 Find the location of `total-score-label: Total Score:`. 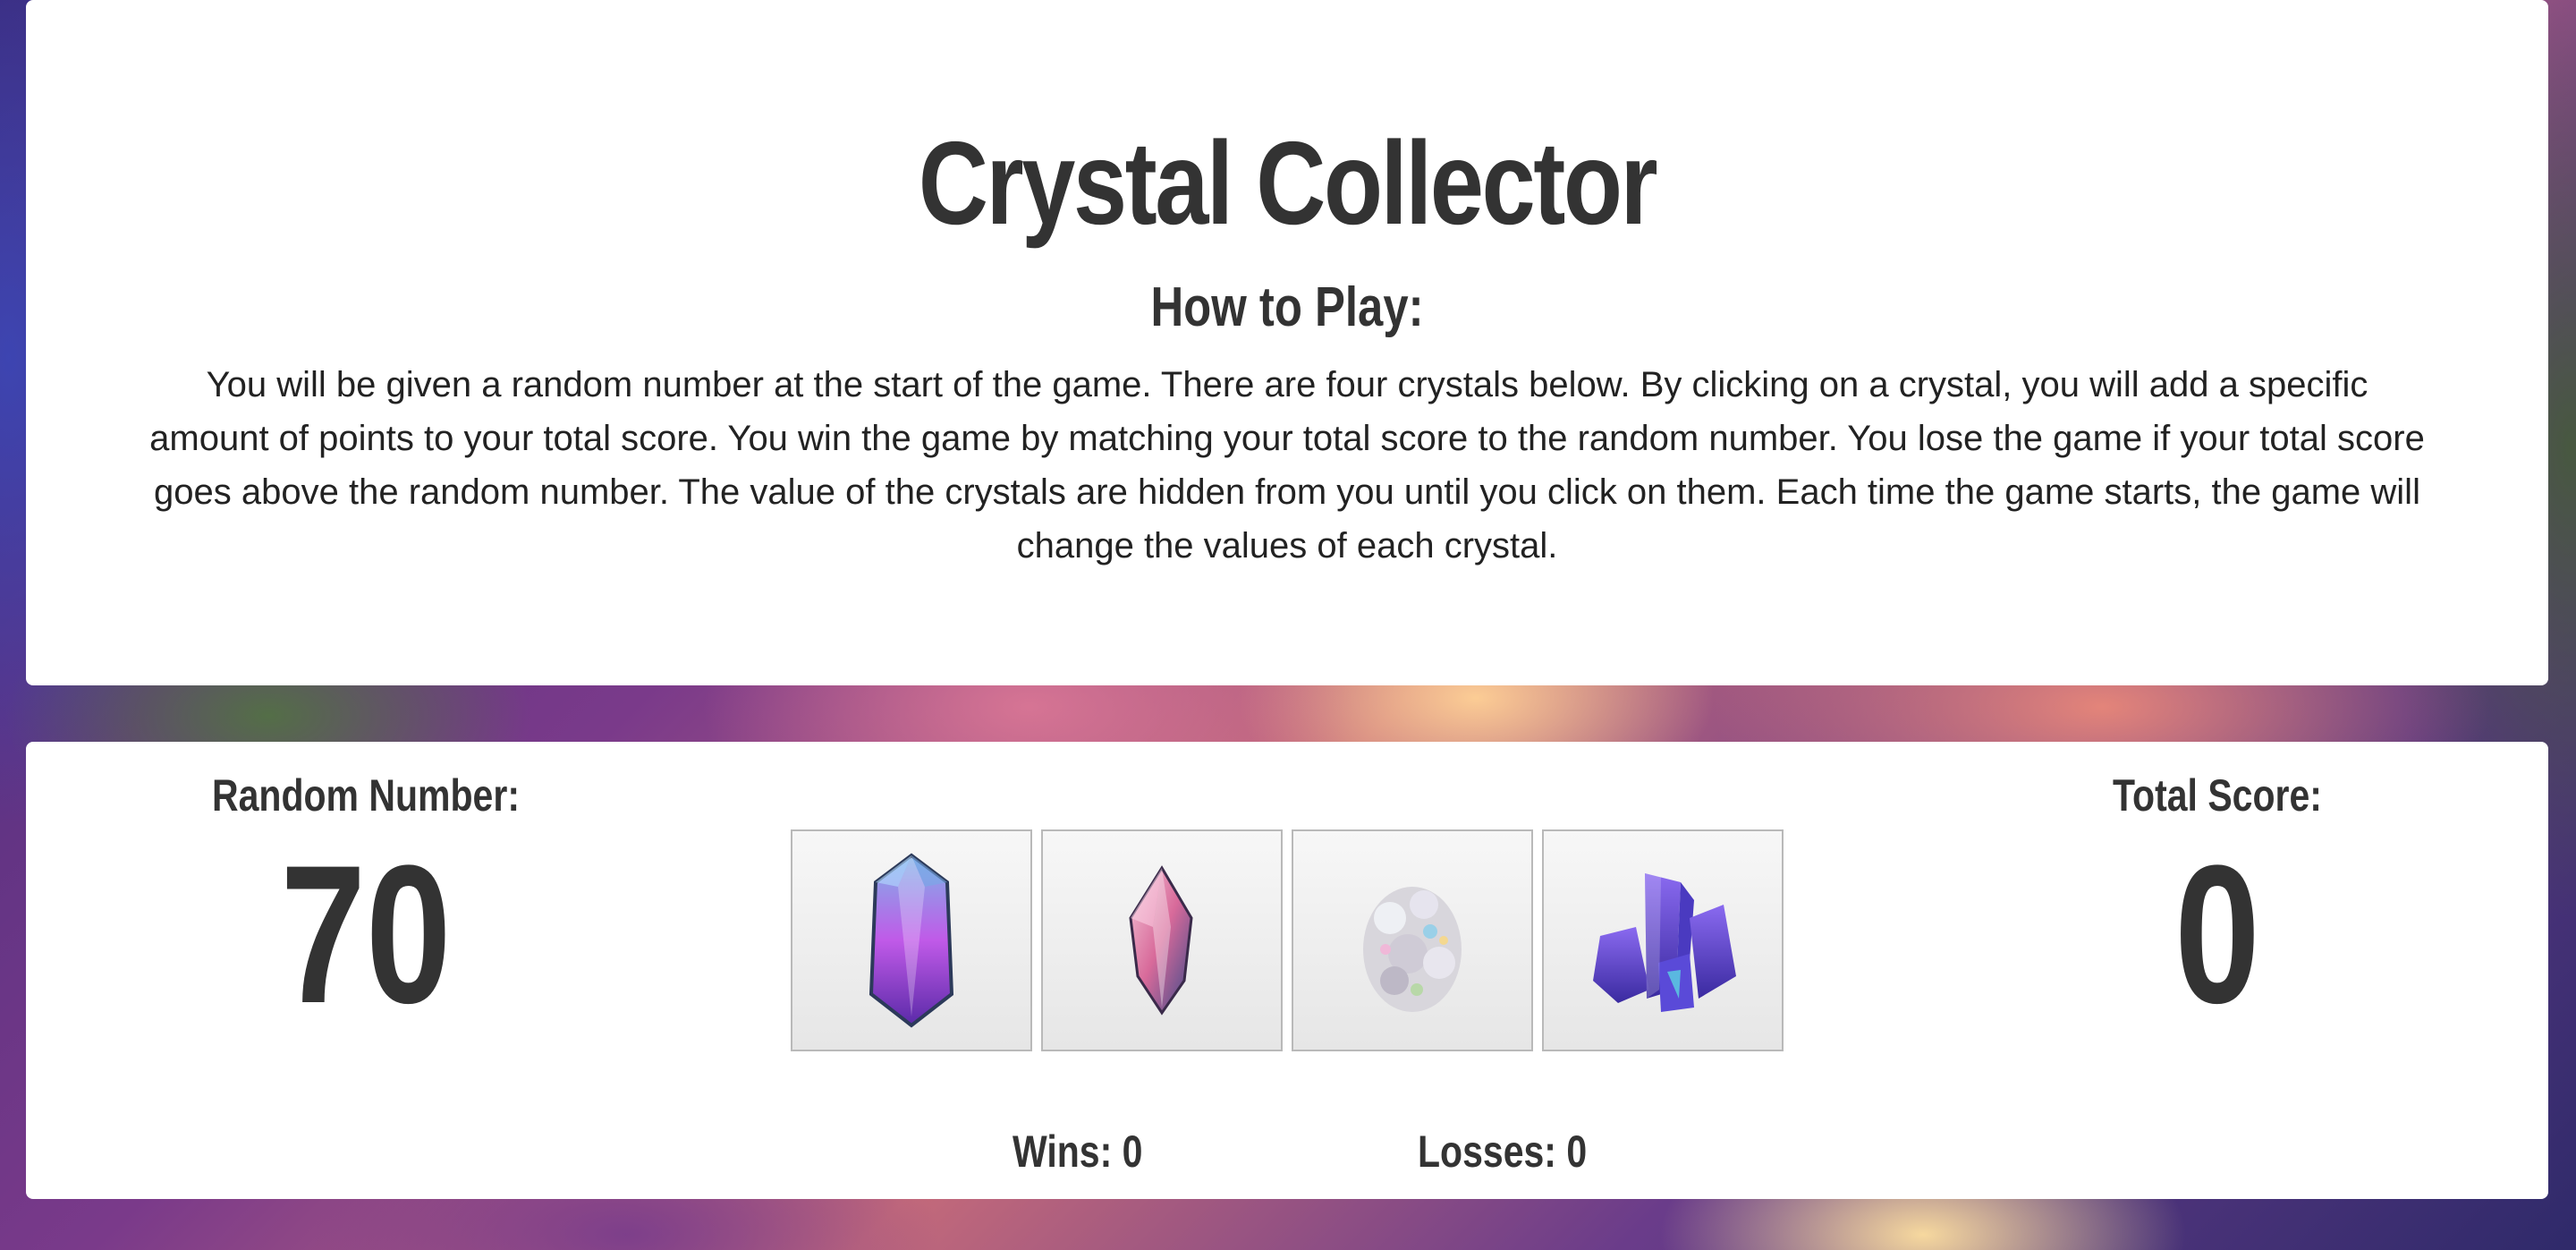

total-score-label: Total Score: is located at coordinates (2217, 795).